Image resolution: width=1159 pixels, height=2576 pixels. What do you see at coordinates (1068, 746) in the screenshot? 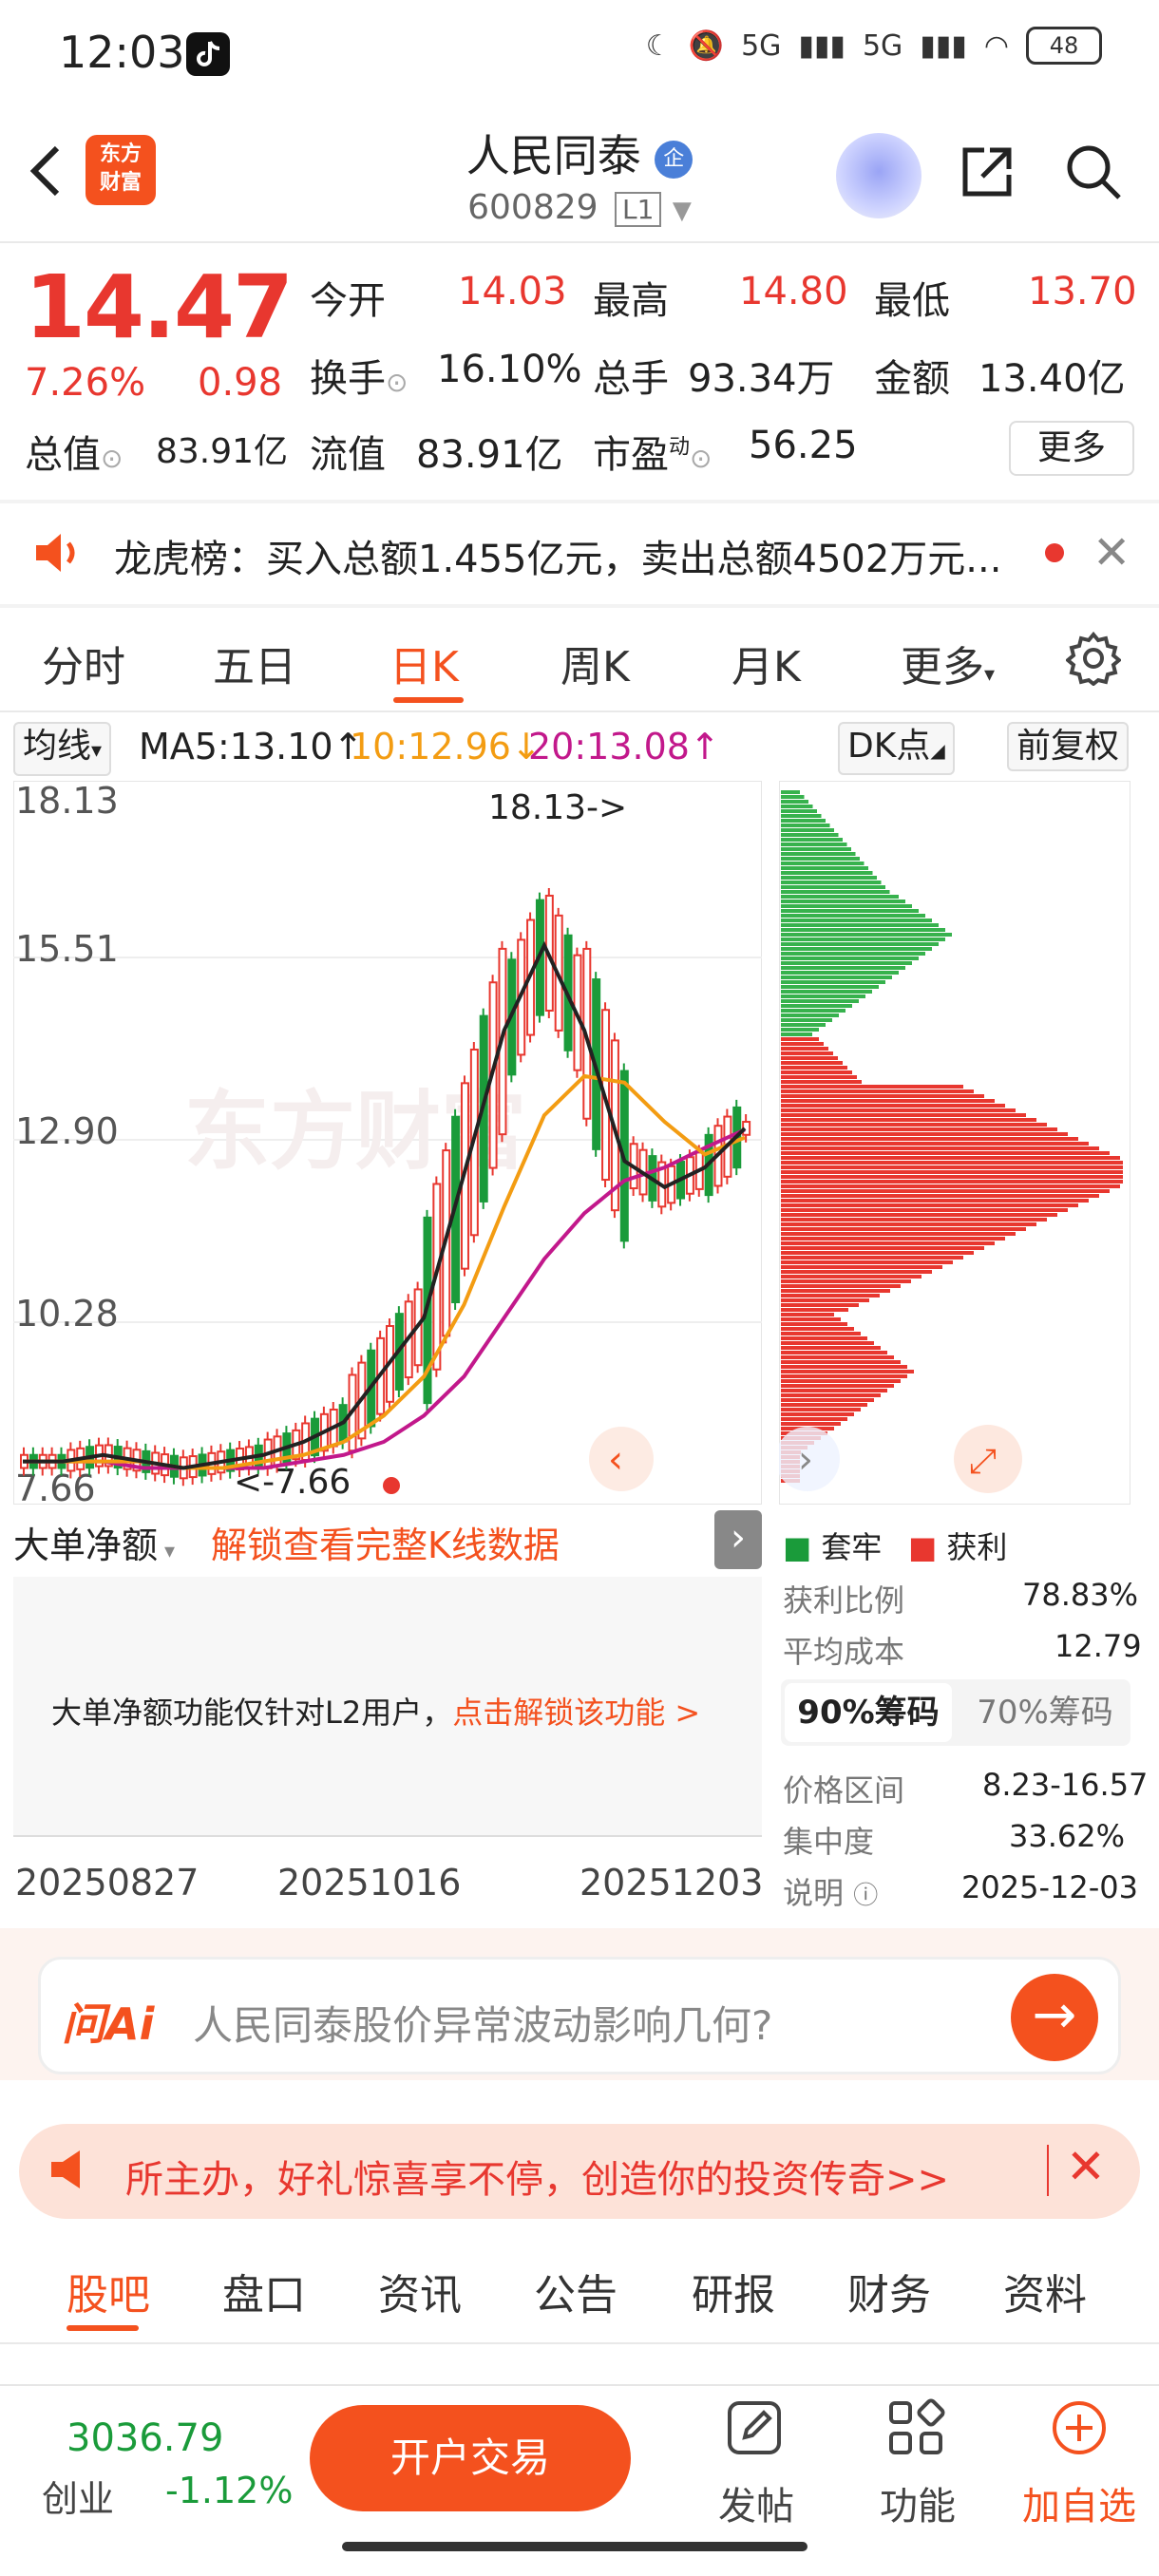
I see `adjust-selector: 前复权` at bounding box center [1068, 746].